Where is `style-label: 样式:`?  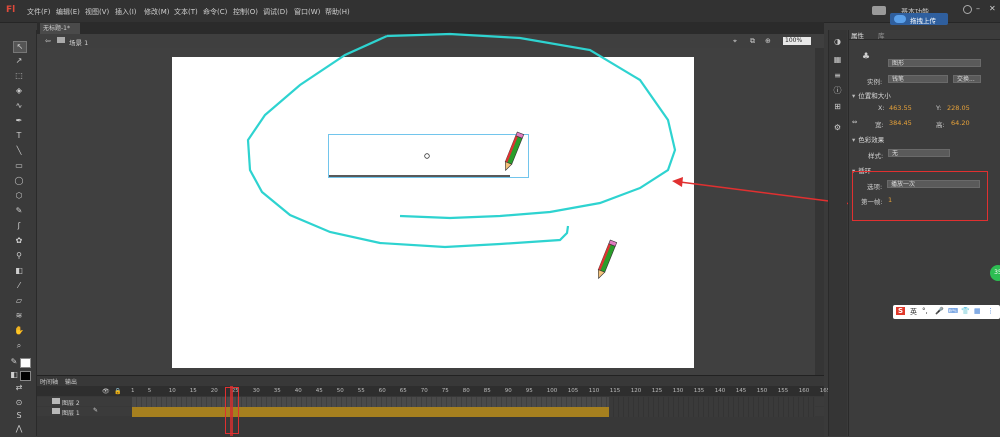 style-label: 样式: is located at coordinates (876, 156).